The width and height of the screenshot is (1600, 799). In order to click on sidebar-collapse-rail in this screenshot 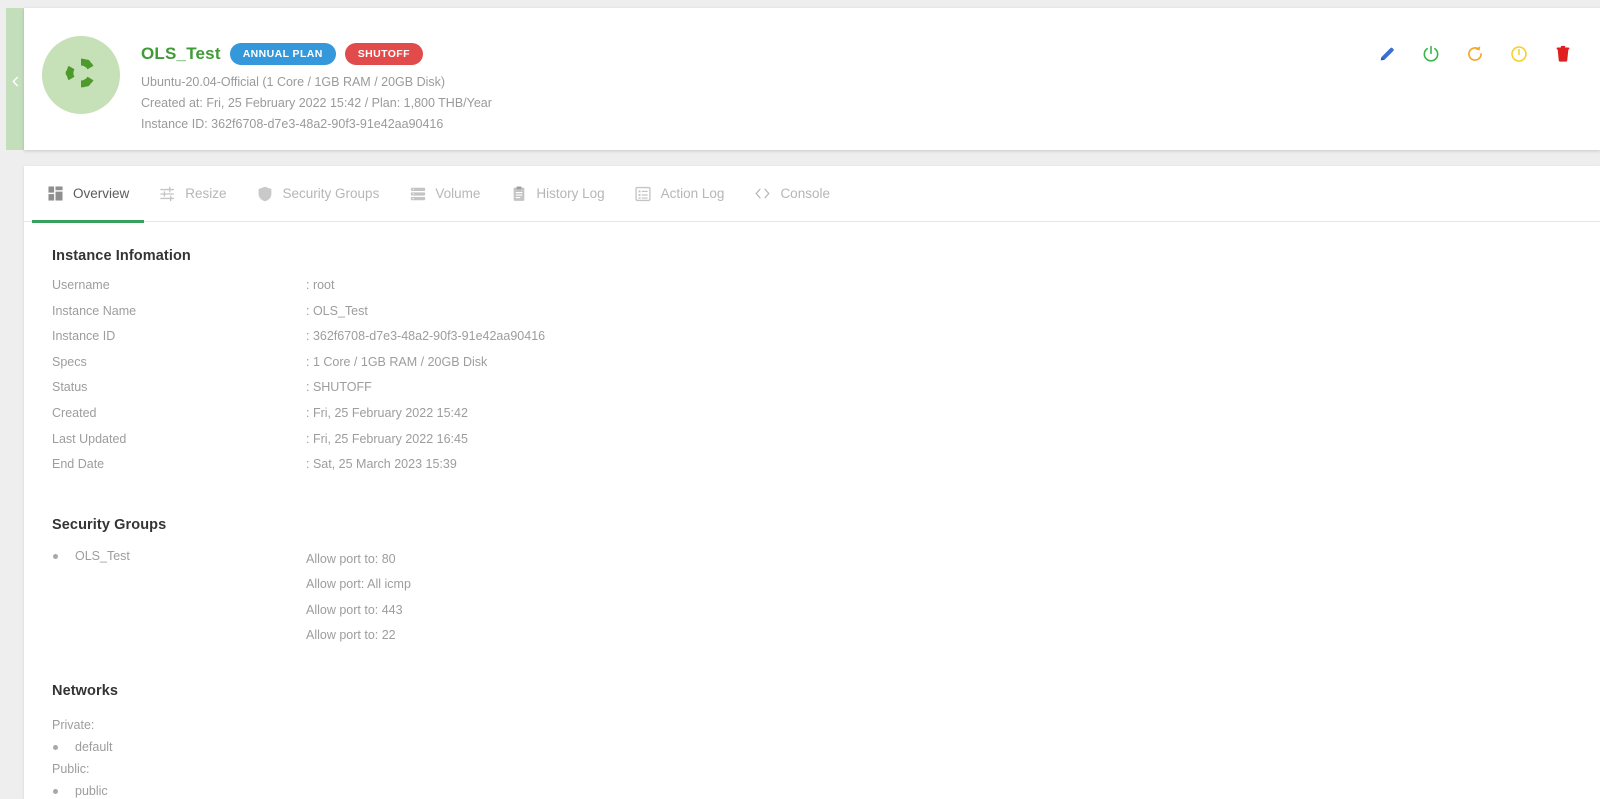, I will do `click(15, 79)`.